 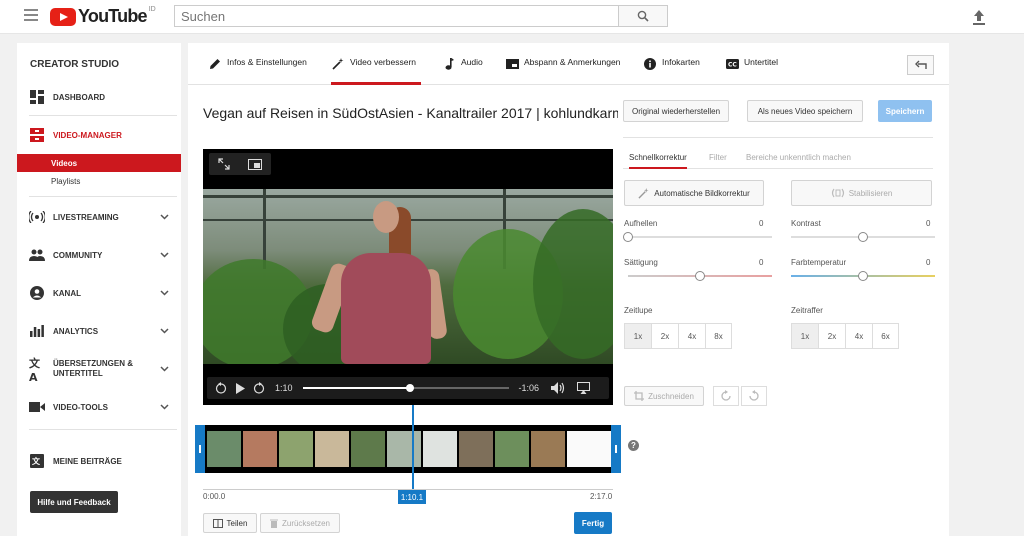 I want to click on restore-original-button: Original wiederherstellen, so click(x=676, y=111).